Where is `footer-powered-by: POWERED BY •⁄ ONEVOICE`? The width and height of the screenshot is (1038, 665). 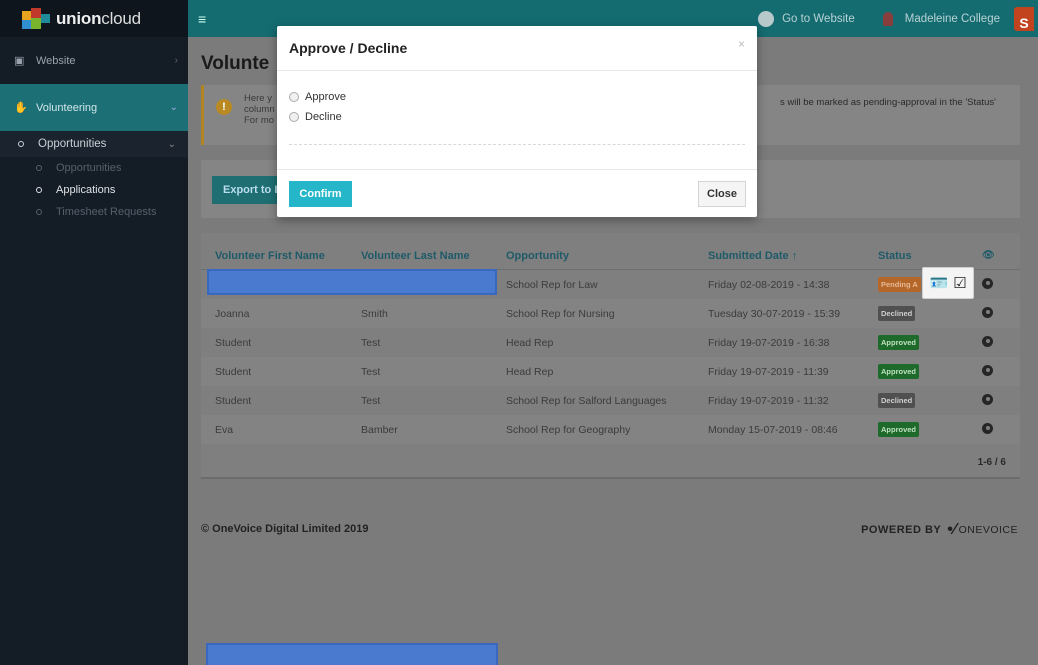 footer-powered-by: POWERED BY •⁄ ONEVOICE is located at coordinates (939, 530).